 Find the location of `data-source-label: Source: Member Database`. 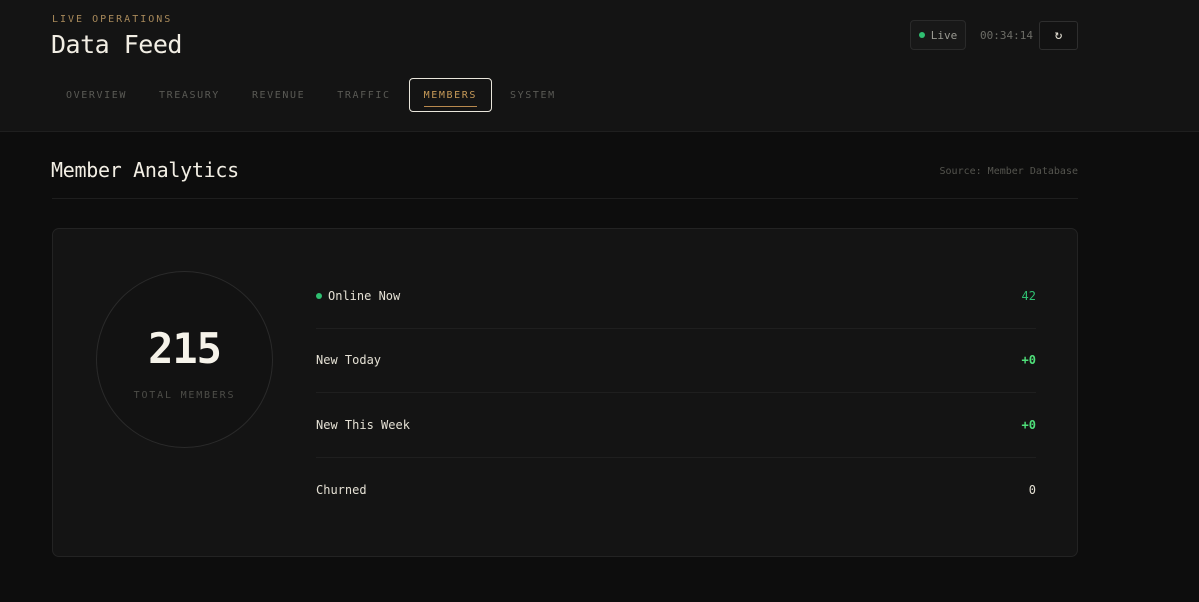

data-source-label: Source: Member Database is located at coordinates (1008, 171).